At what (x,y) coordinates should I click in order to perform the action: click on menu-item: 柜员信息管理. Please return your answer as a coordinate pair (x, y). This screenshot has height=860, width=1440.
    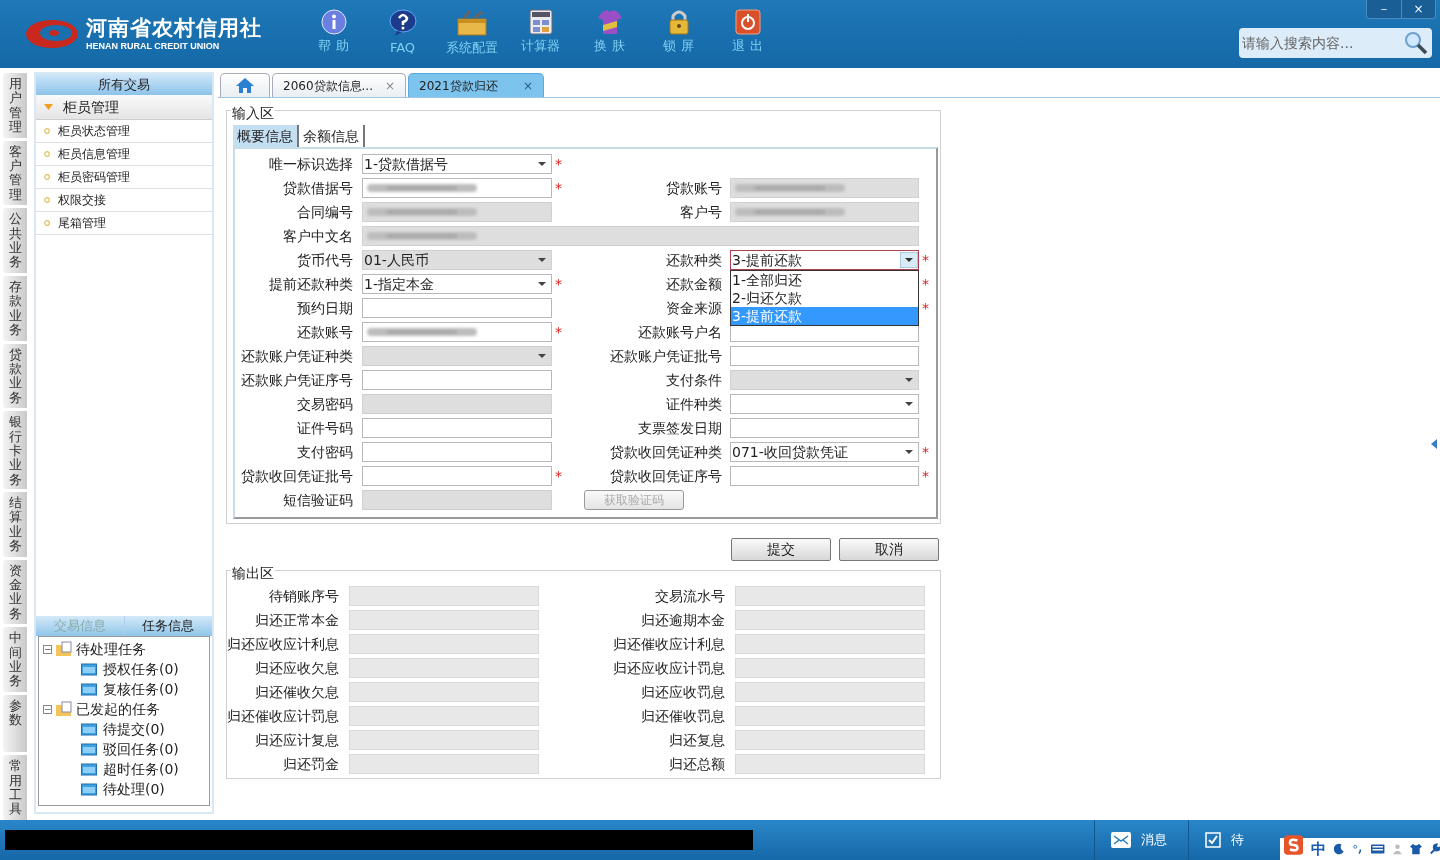
    Looking at the image, I should click on (94, 154).